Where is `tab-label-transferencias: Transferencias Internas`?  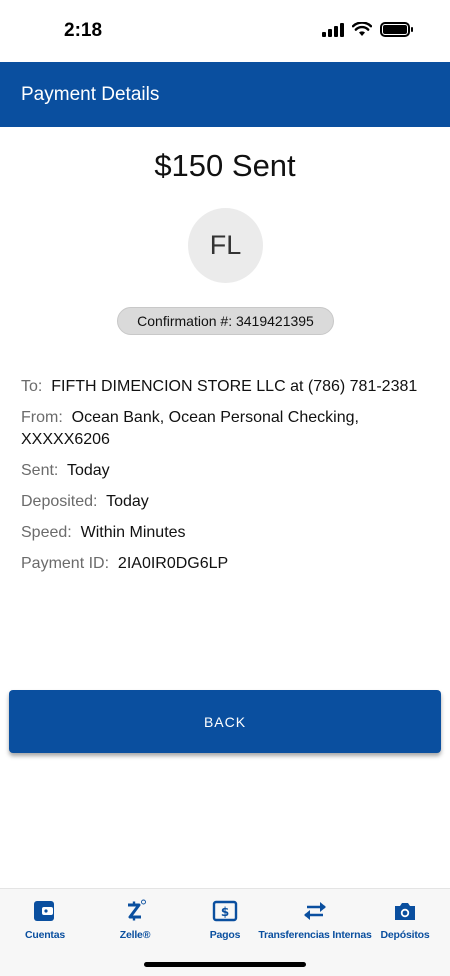
tab-label-transferencias: Transferencias Internas is located at coordinates (315, 935).